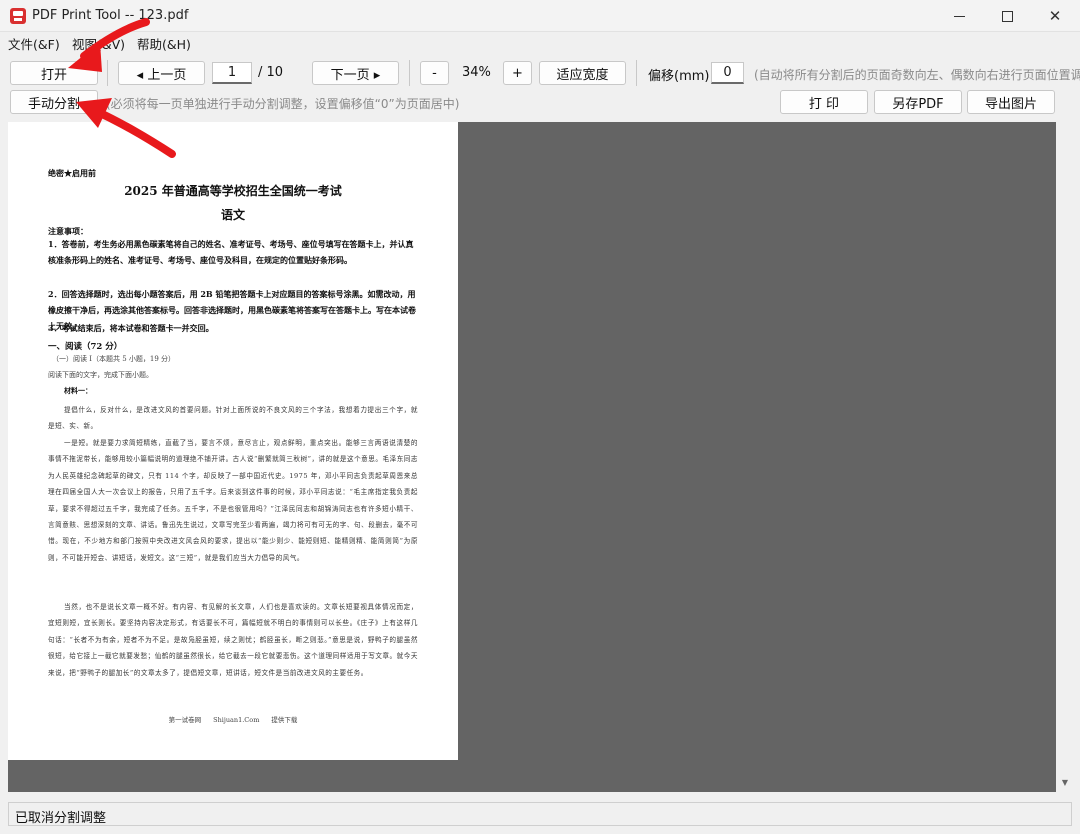  I want to click on open-button: 打开, so click(54, 73).